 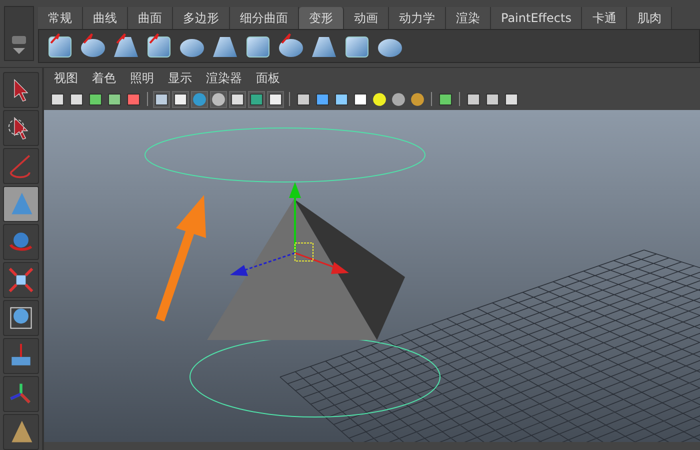 What do you see at coordinates (142, 78) in the screenshot?
I see `panel-menu: 照明` at bounding box center [142, 78].